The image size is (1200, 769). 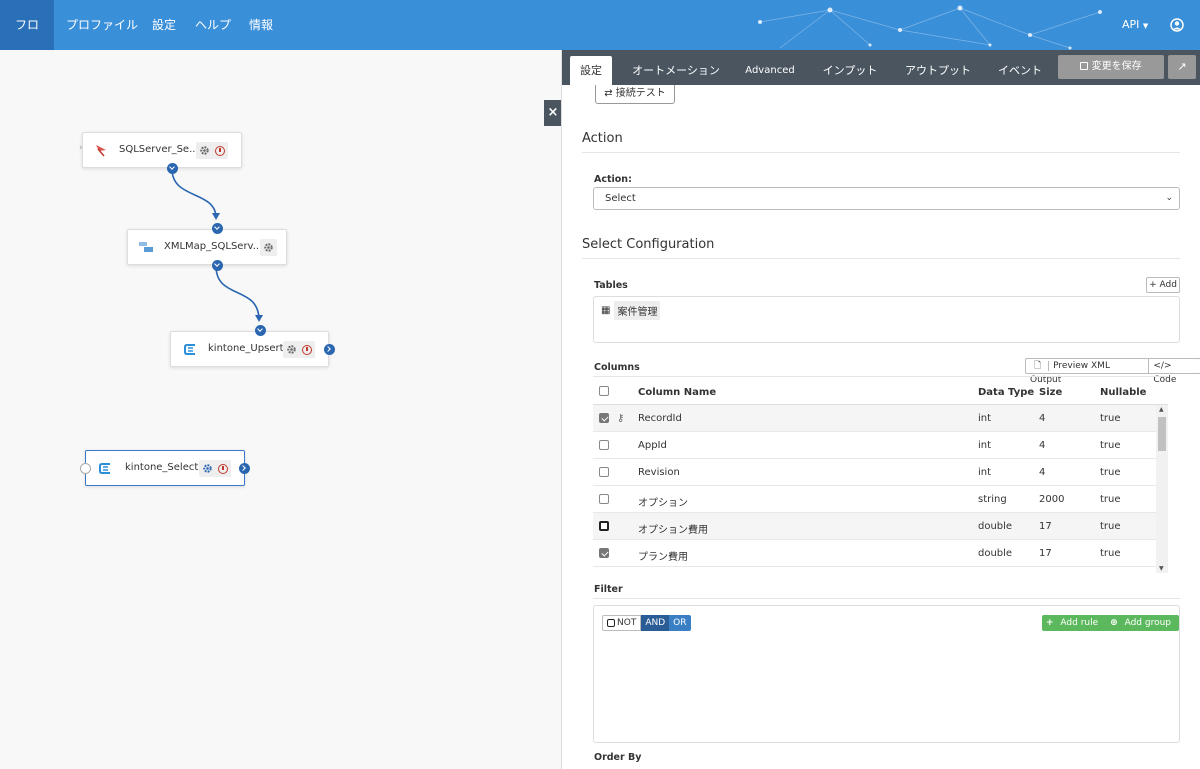 I want to click on tab-input: インプット, so click(x=850, y=70).